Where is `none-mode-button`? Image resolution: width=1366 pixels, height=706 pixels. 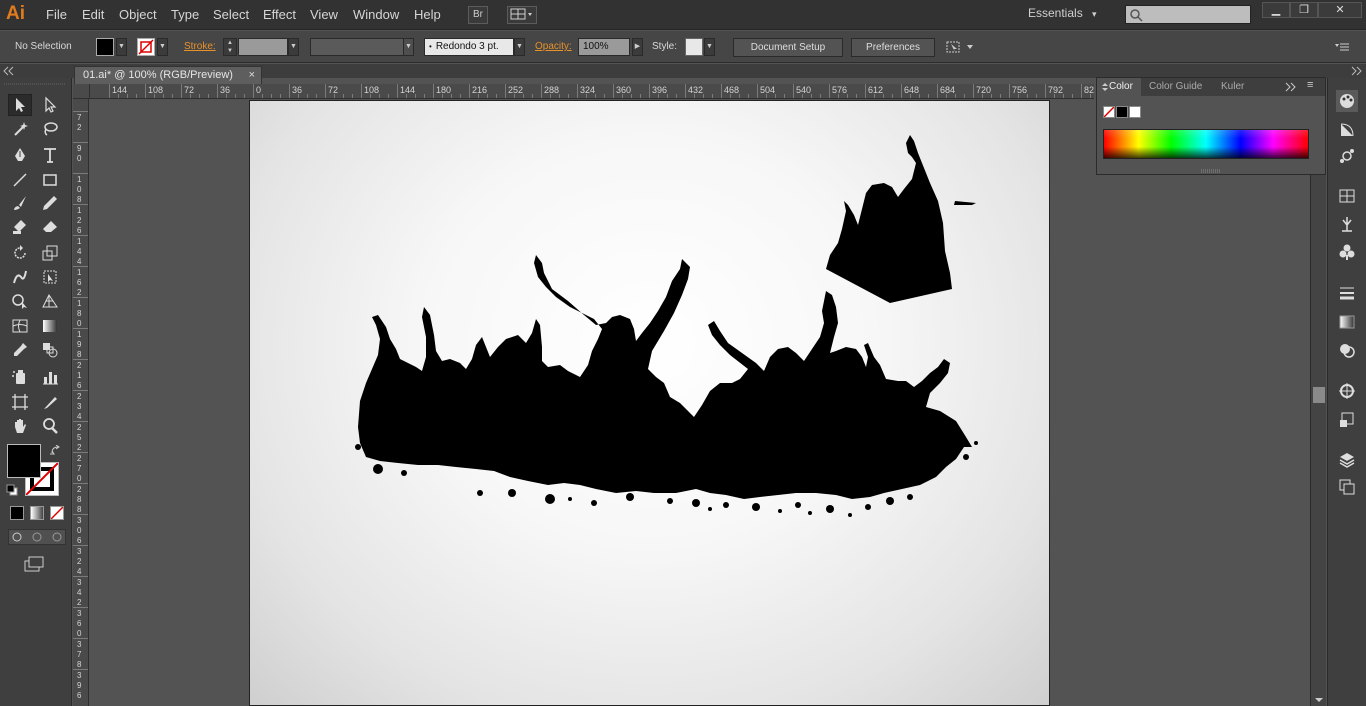
none-mode-button is located at coordinates (57, 513).